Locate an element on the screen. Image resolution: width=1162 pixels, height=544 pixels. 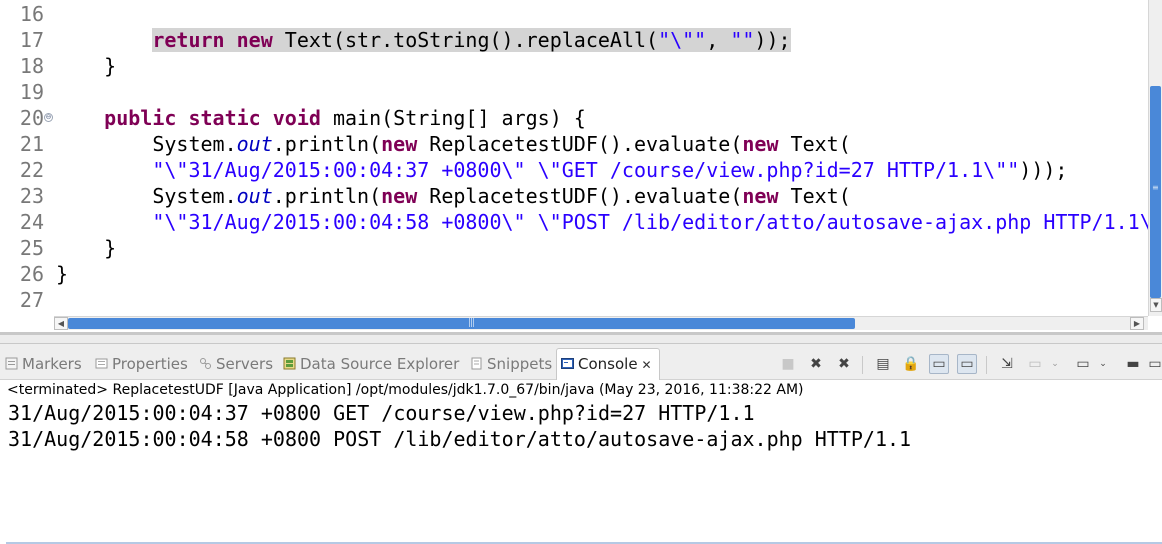
code-token: , is located at coordinates (718, 40).